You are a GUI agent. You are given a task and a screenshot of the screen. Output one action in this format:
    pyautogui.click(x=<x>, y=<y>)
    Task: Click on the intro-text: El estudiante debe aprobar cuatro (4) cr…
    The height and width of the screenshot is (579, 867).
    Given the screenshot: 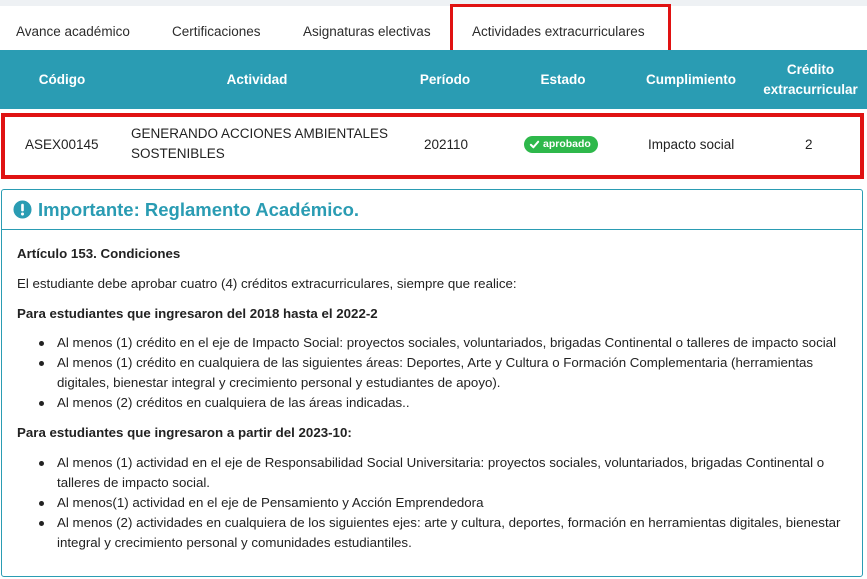 What is the action you would take?
    pyautogui.click(x=267, y=283)
    